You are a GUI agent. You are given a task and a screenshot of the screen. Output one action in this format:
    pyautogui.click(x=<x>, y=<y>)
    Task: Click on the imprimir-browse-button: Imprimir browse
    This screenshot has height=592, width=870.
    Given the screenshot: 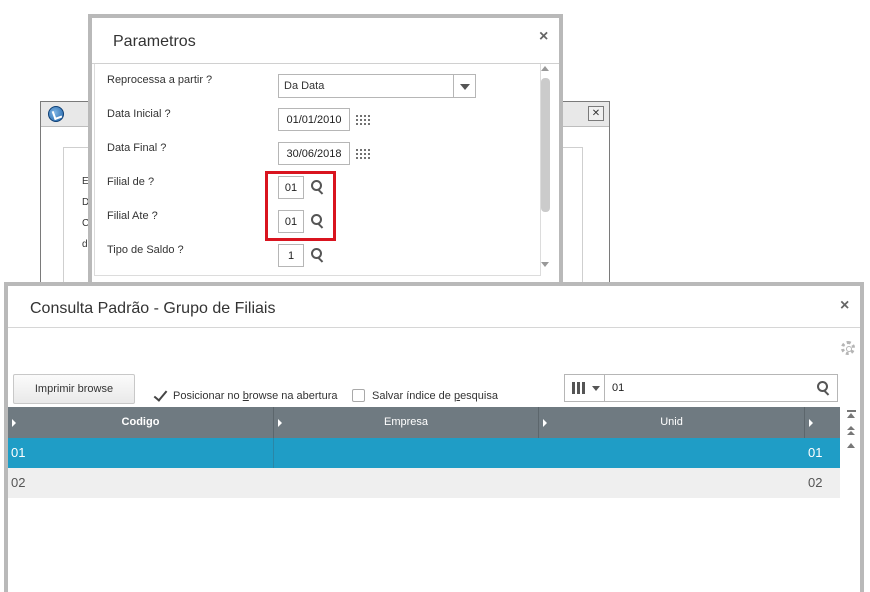 What is the action you would take?
    pyautogui.click(x=74, y=389)
    